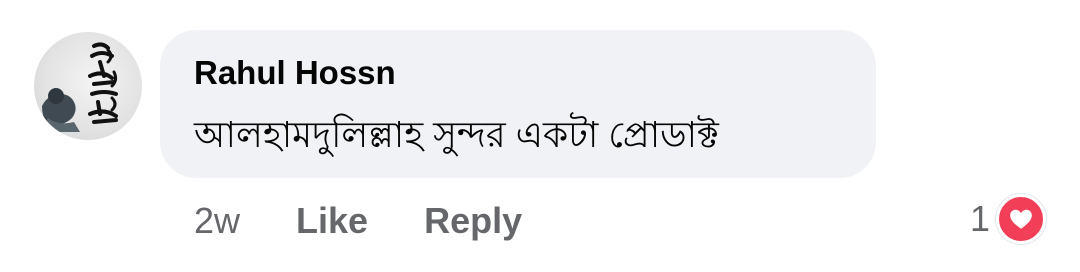  I want to click on avatar, so click(88, 86).